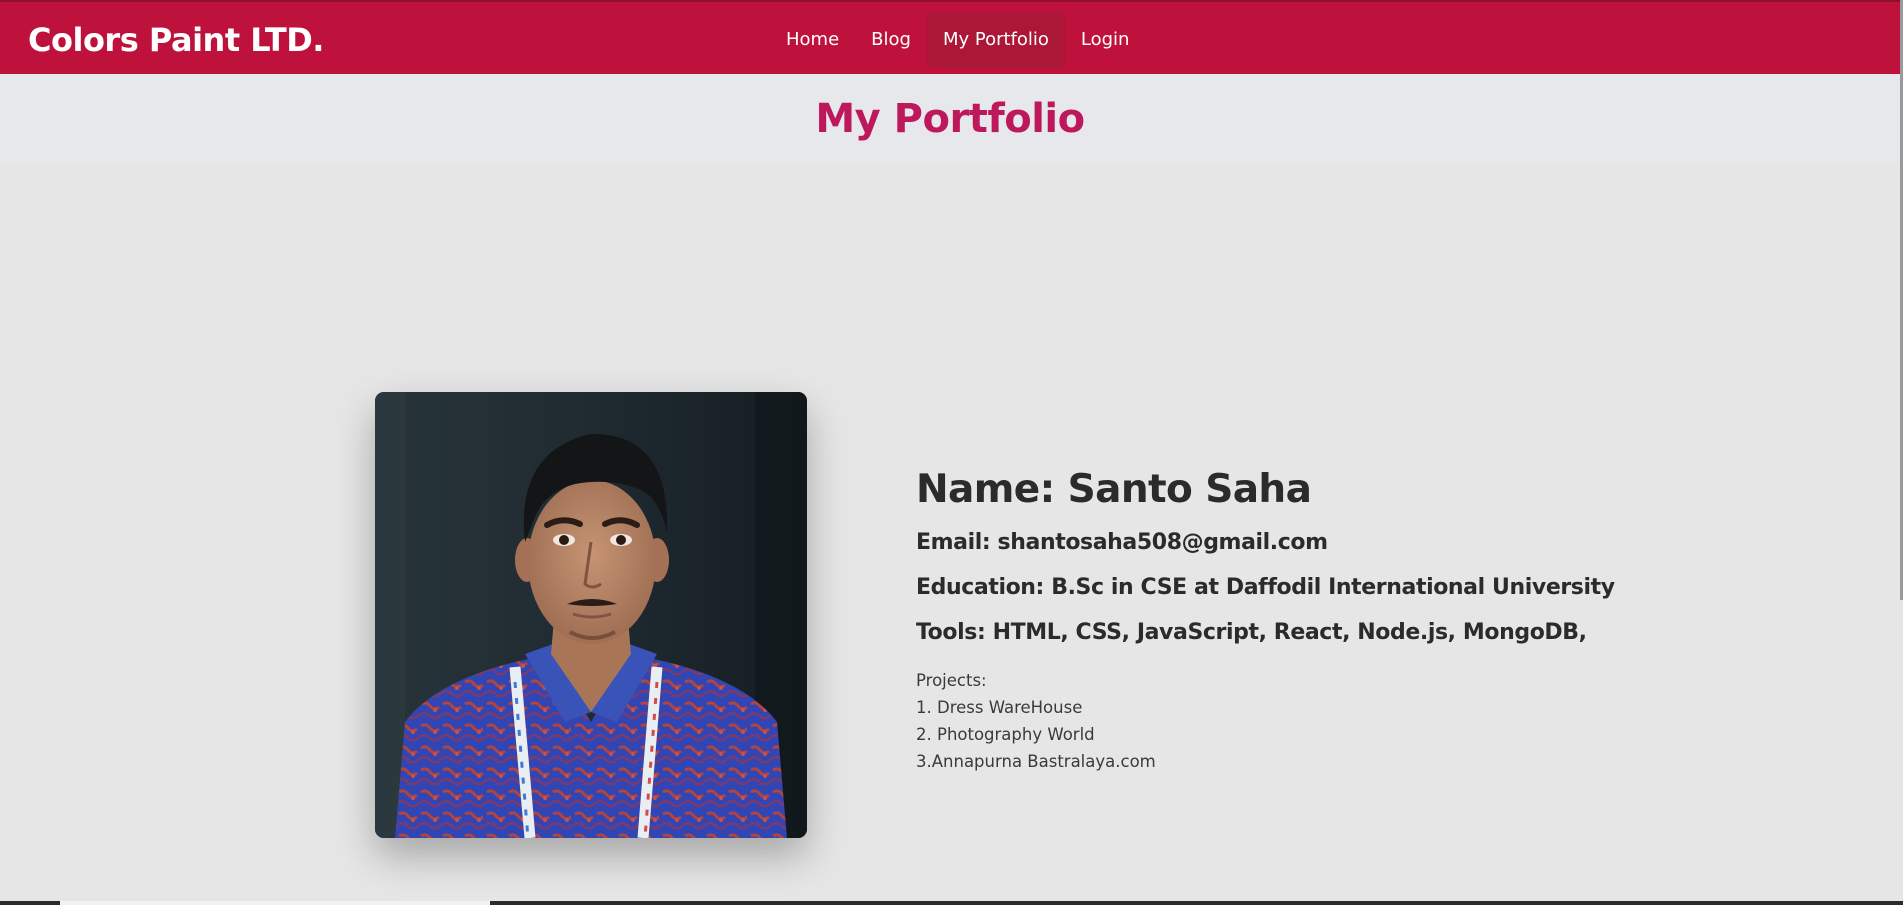 The image size is (1903, 905). I want to click on project-item: 3.Annapurna Bastralaya.com, so click(1036, 761).